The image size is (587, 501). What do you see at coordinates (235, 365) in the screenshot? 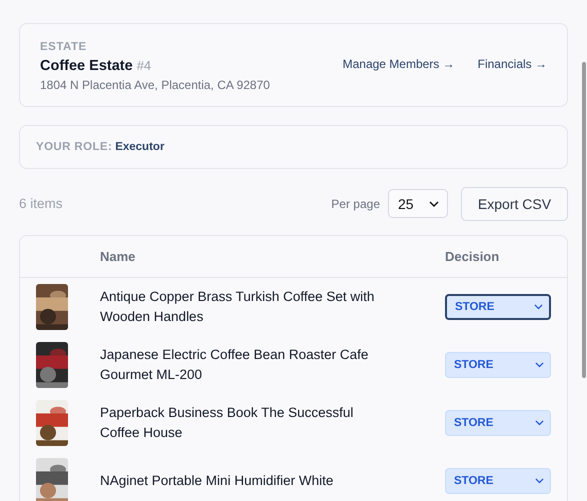
I see `item-name: Japanese Electric Coffee Bean Roaster Cafe Gourmet ML-200` at bounding box center [235, 365].